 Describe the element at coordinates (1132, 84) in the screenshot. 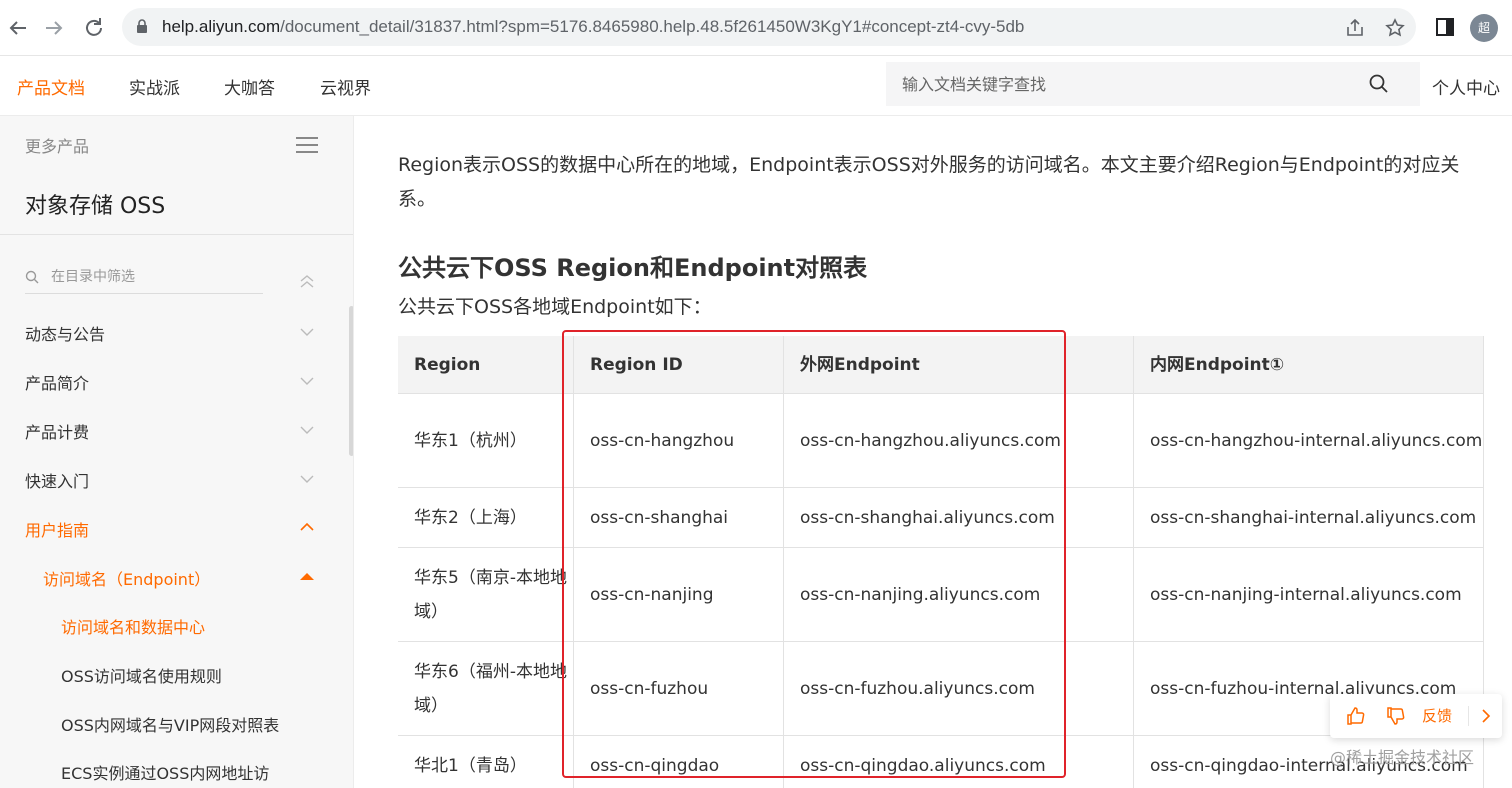

I see `doc-search-input` at that location.